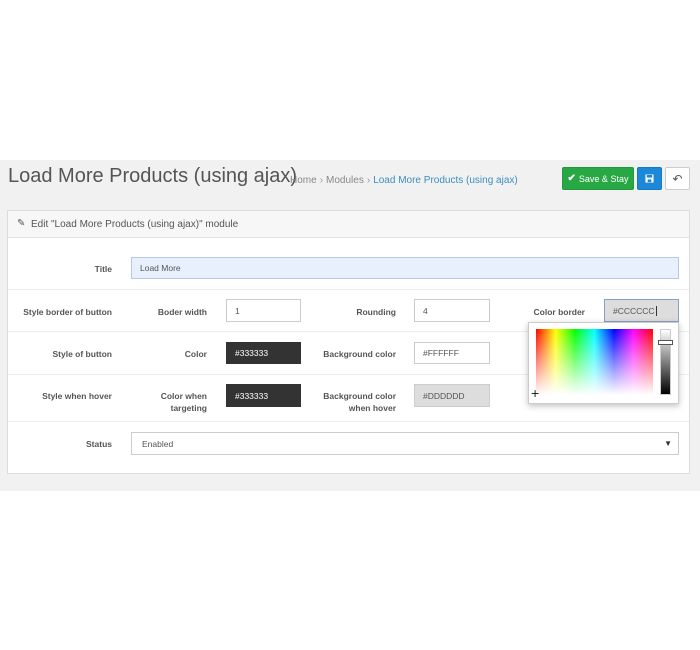  Describe the element at coordinates (665, 342) in the screenshot. I see `brightness-slider-handle` at that location.